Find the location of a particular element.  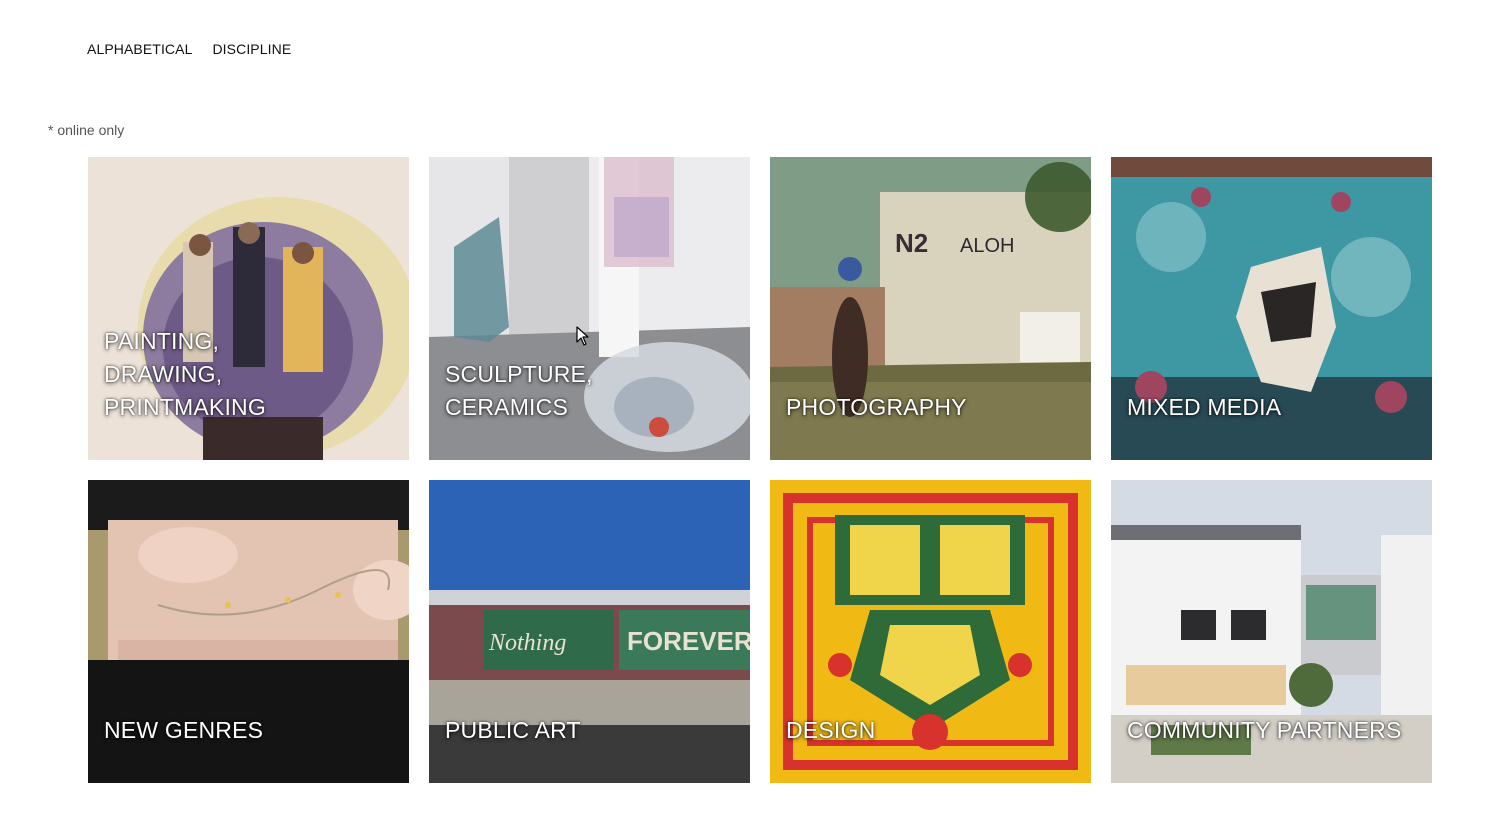

tile-new-genres: NEW GENRES is located at coordinates (248, 631).